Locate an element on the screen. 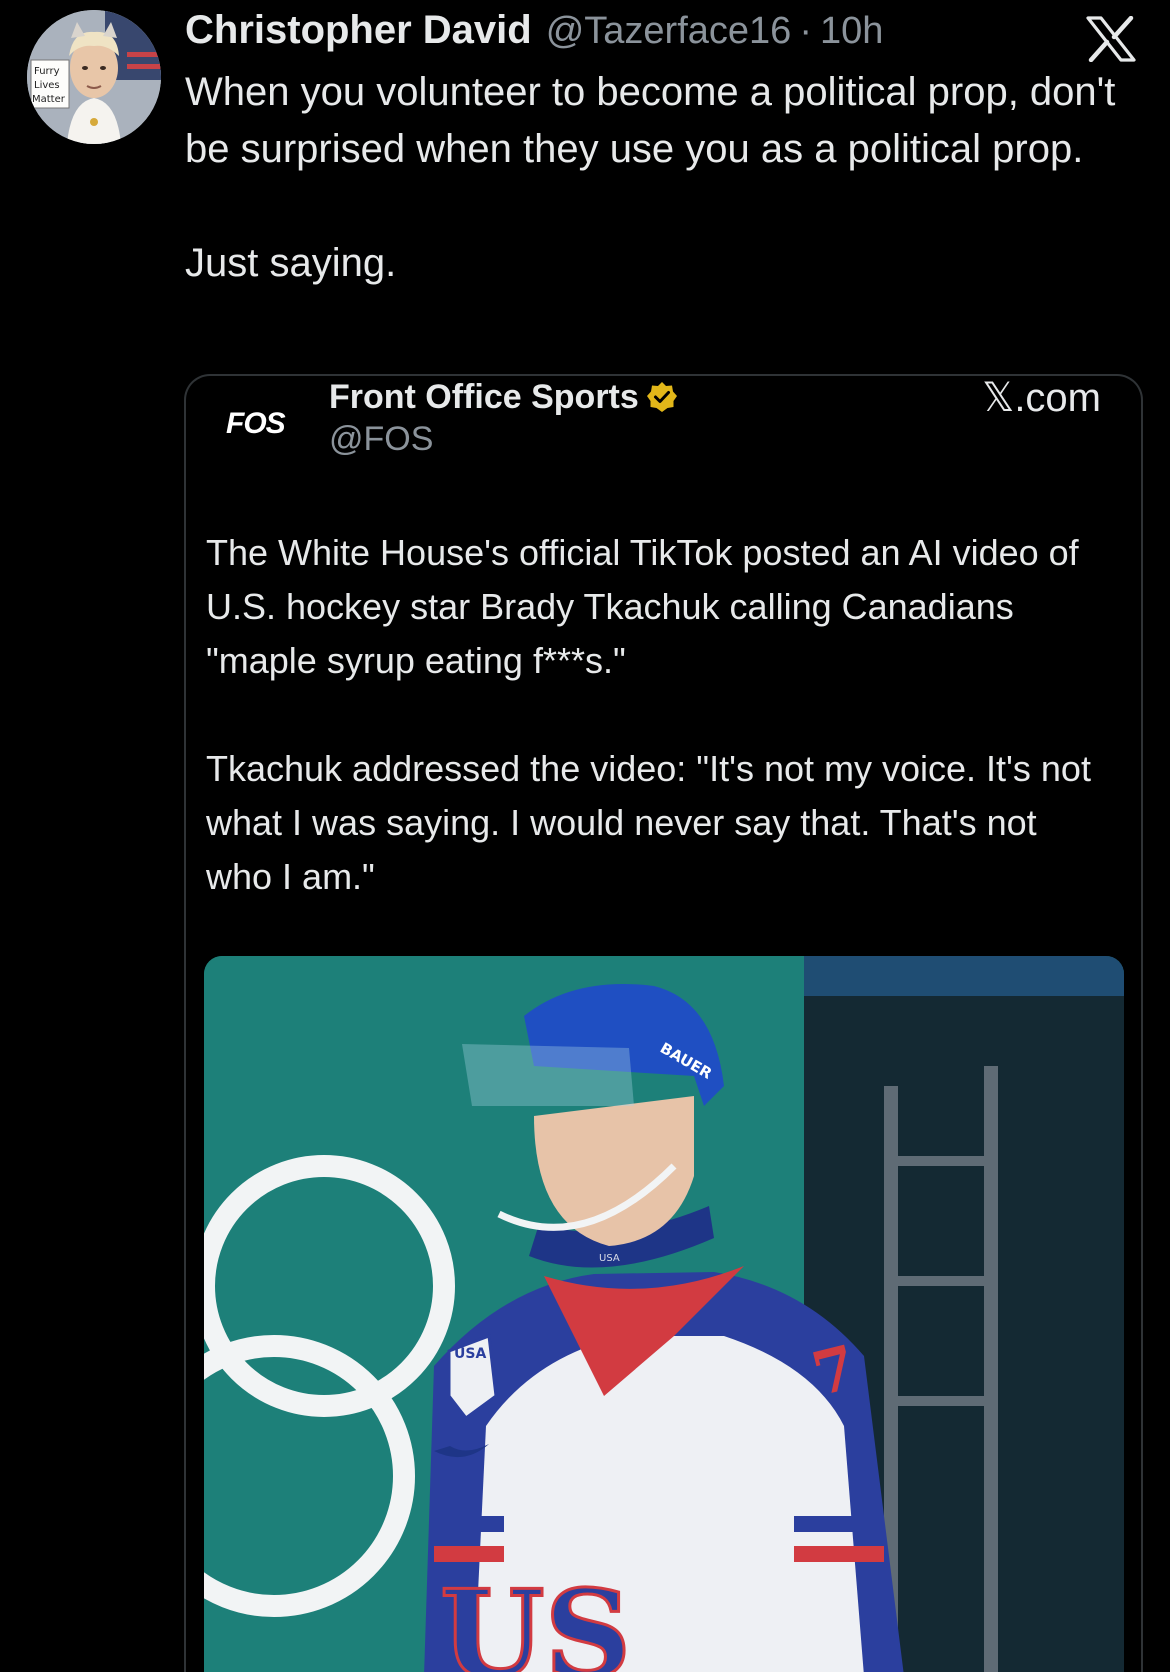  jersey-letters: US is located at coordinates (535, 1618).